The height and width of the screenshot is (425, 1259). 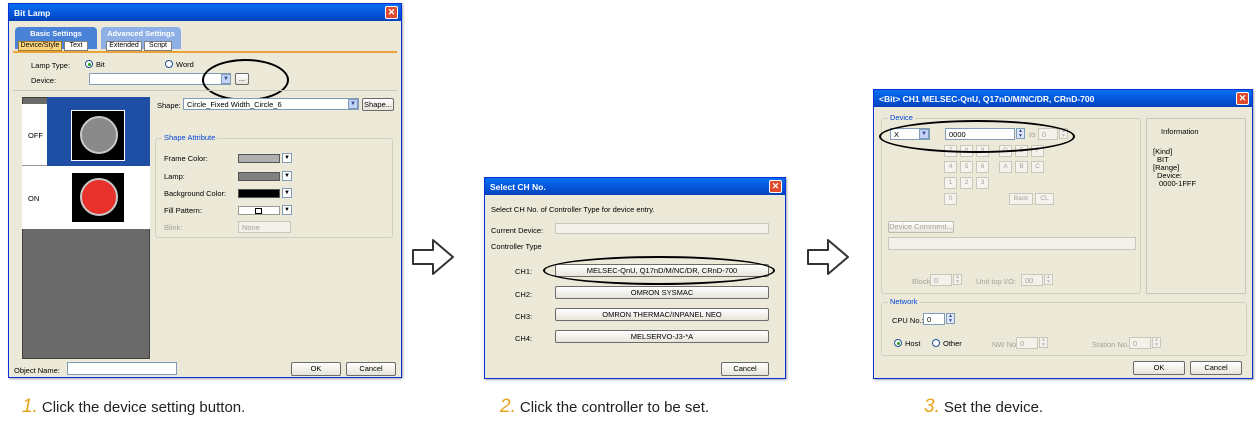 I want to click on cpu-no-spinner-icon: ▲ ▼, so click(x=950, y=318).